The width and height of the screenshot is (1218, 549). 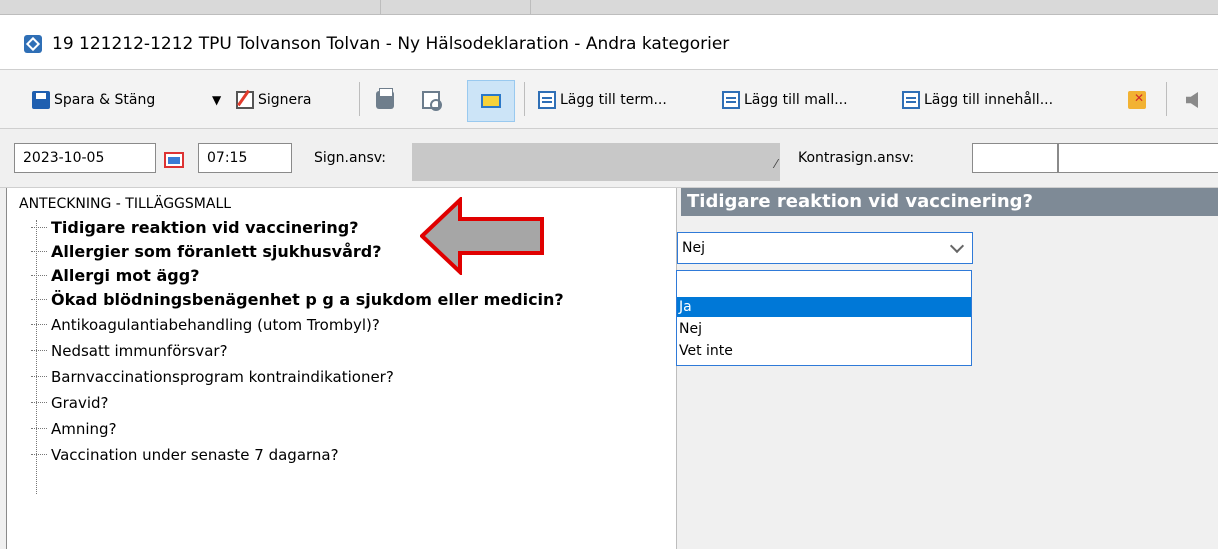 What do you see at coordinates (174, 160) in the screenshot?
I see `calendar-icon` at bounding box center [174, 160].